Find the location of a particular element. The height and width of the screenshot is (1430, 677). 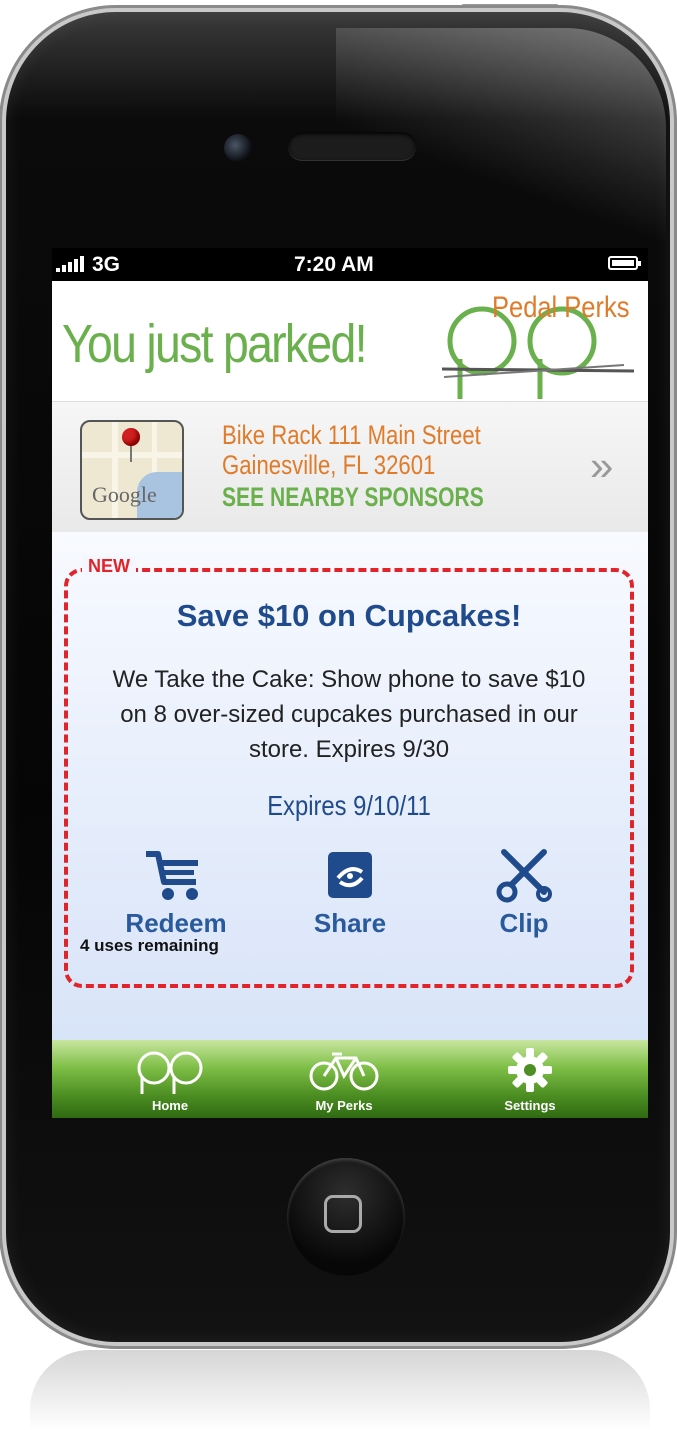

network-type: 3G is located at coordinates (106, 264).